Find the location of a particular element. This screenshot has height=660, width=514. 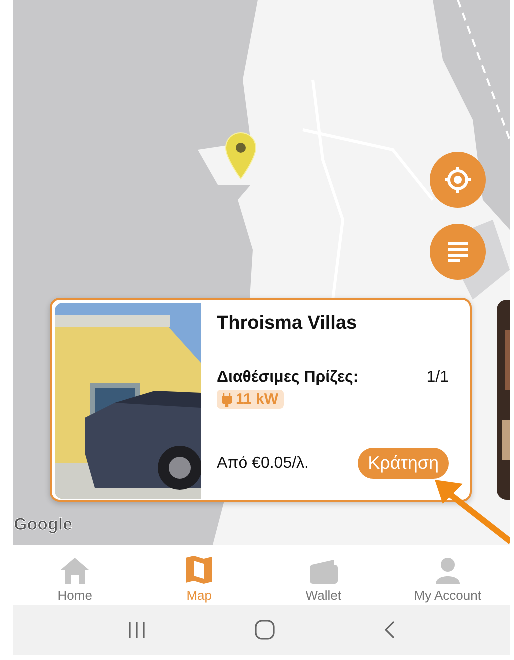

map-icon is located at coordinates (199, 570).